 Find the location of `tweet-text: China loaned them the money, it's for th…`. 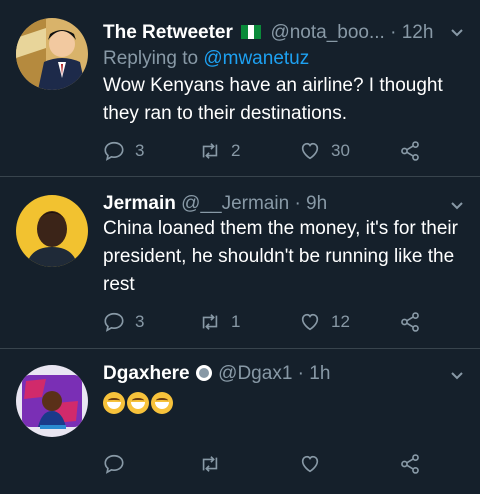

tweet-text: China loaned them the money, it's for th… is located at coordinates (280, 256).